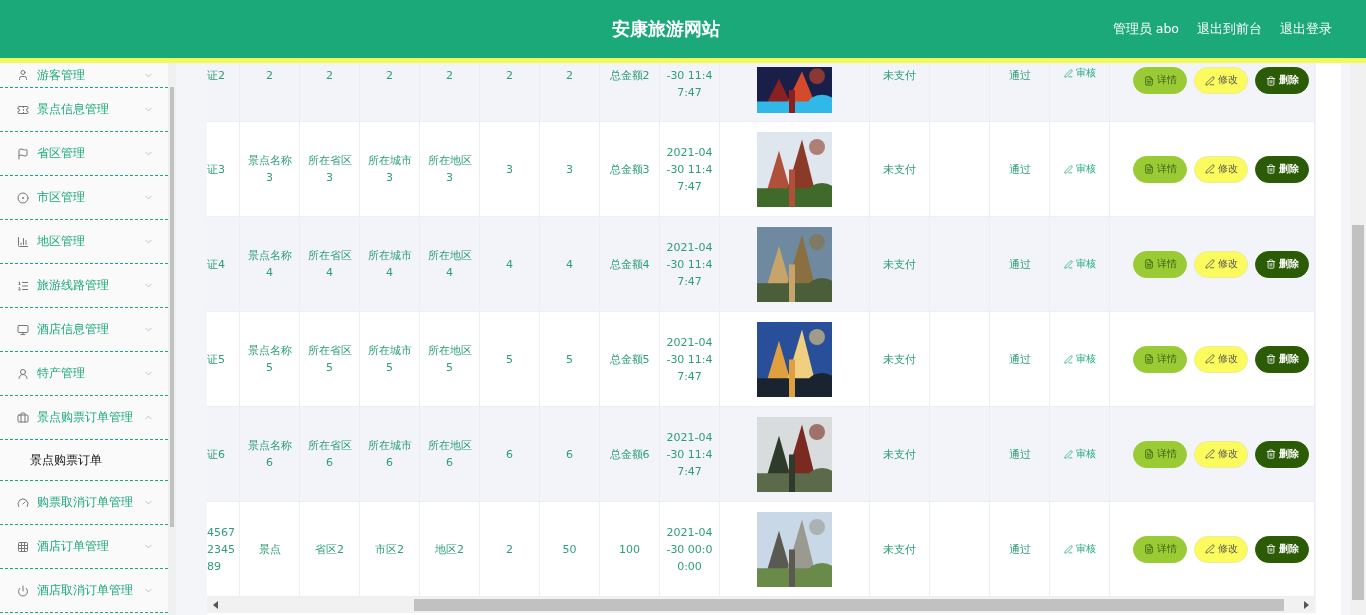  What do you see at coordinates (629, 169) in the screenshot?
I see `table-cell-text: 总金额3` at bounding box center [629, 169].